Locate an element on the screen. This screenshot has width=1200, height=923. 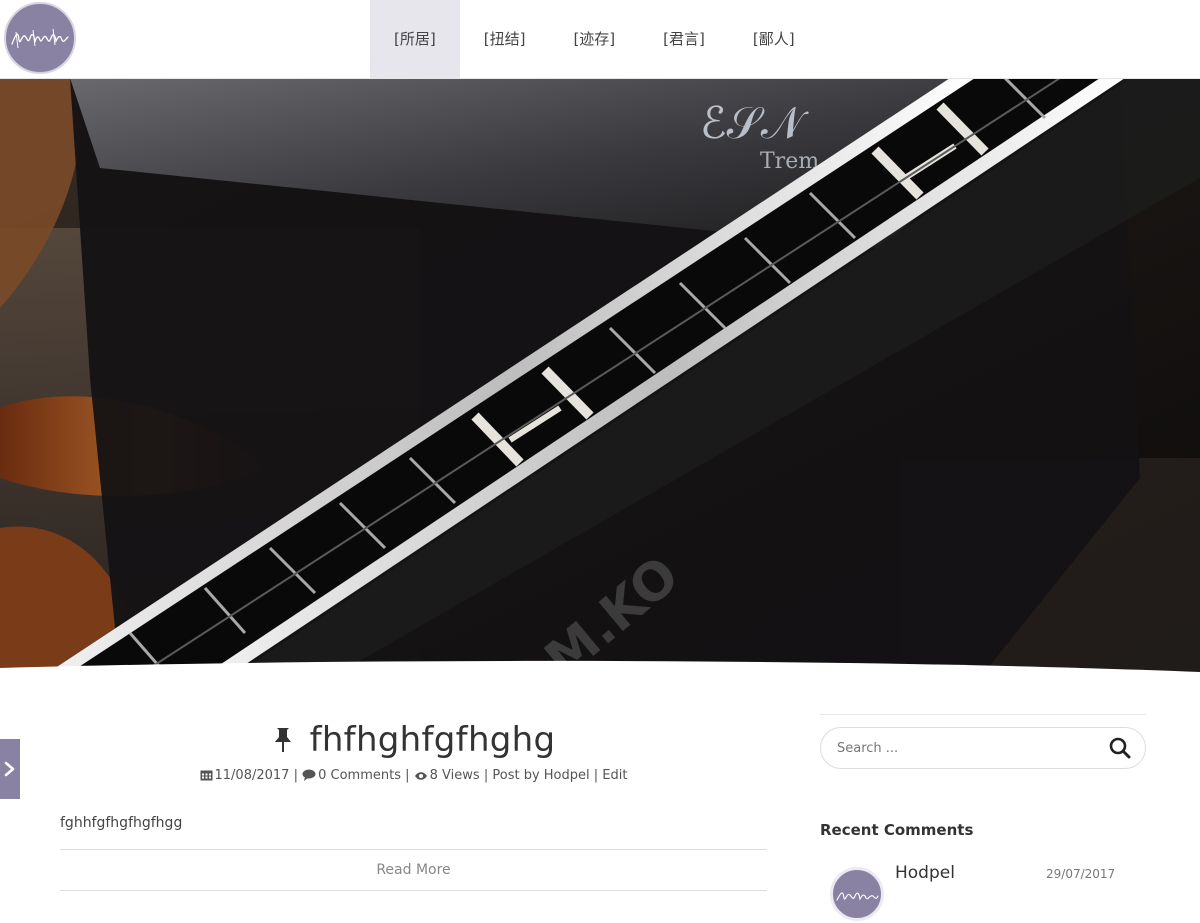
nav-item-suoju: [所居] is located at coordinates (415, 39).